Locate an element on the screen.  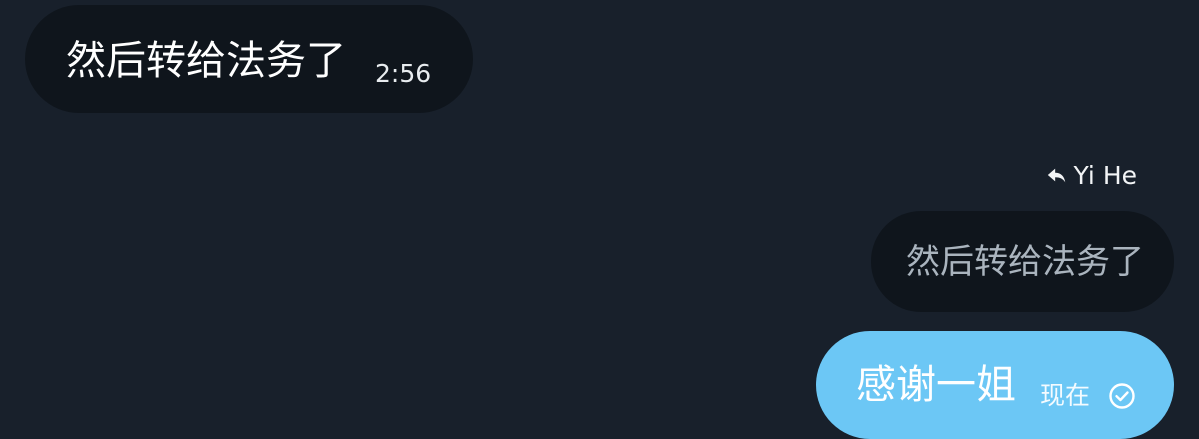
reply-arrow-icon is located at coordinates (1057, 175).